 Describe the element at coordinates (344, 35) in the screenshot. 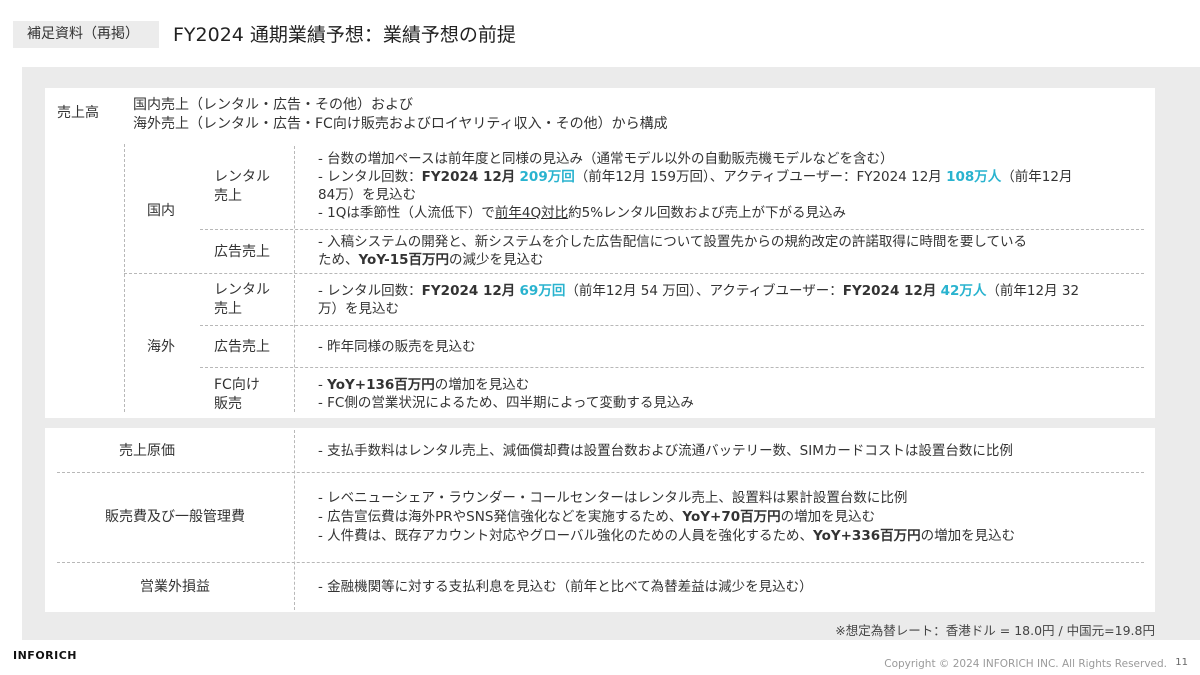

I see `page-title: FY2024 通期業績予想：業績予想の前提` at that location.